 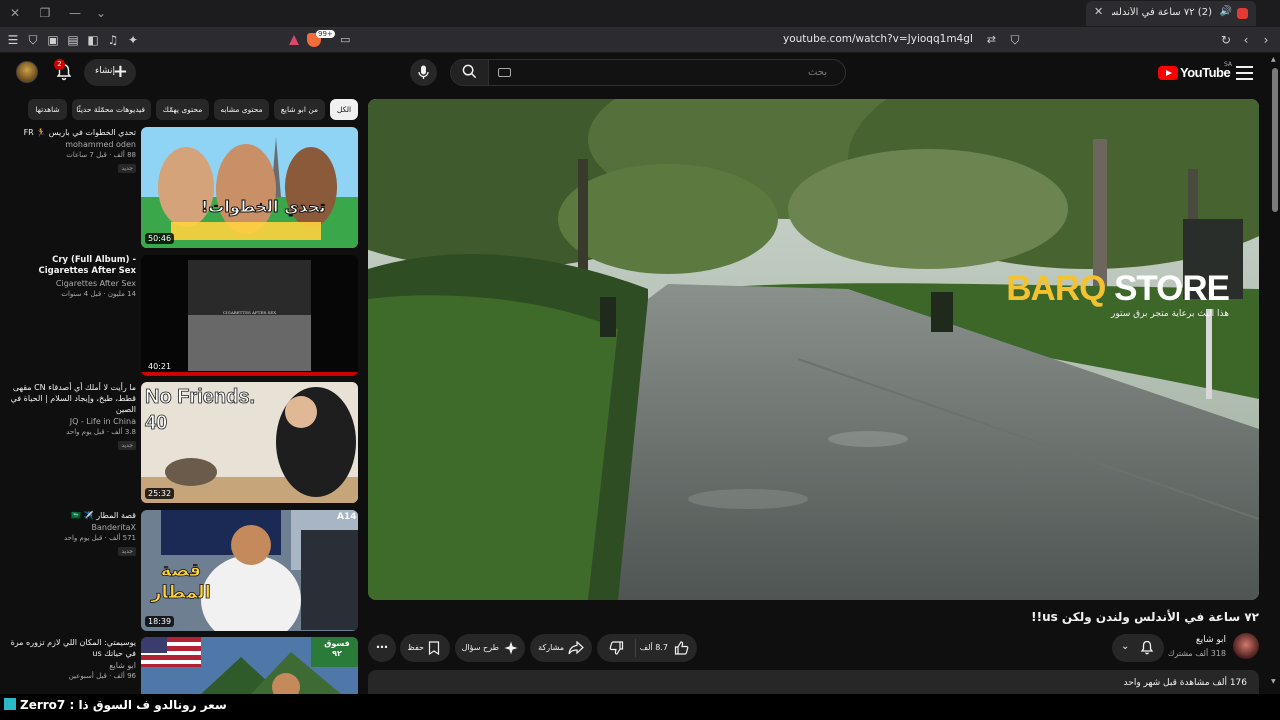 What do you see at coordinates (73, 40) in the screenshot?
I see `reader-icon: ▤` at bounding box center [73, 40].